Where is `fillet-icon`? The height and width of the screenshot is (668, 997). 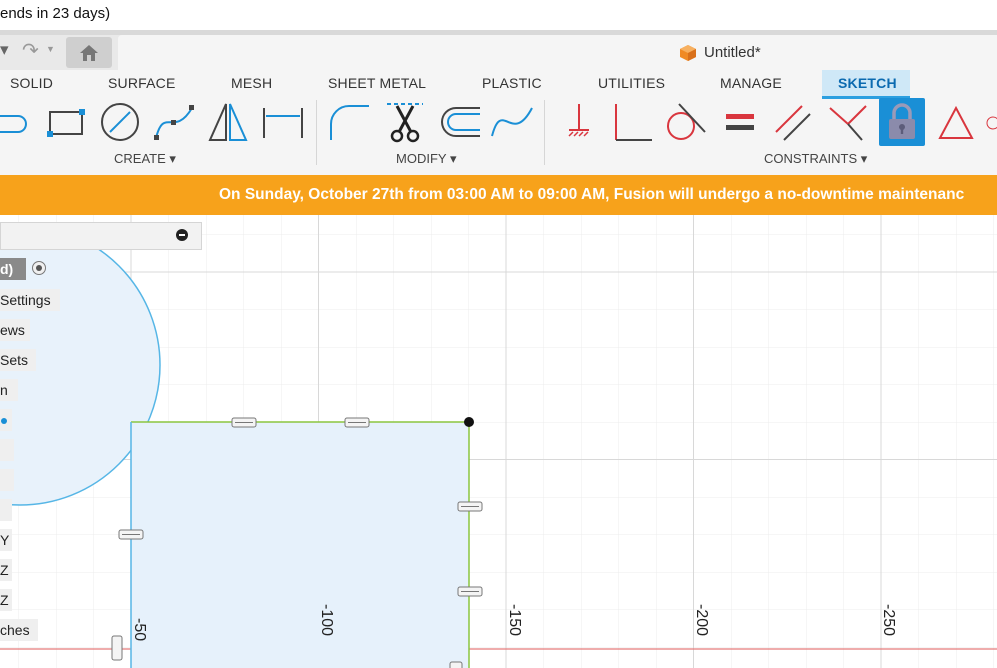 fillet-icon is located at coordinates (349, 122).